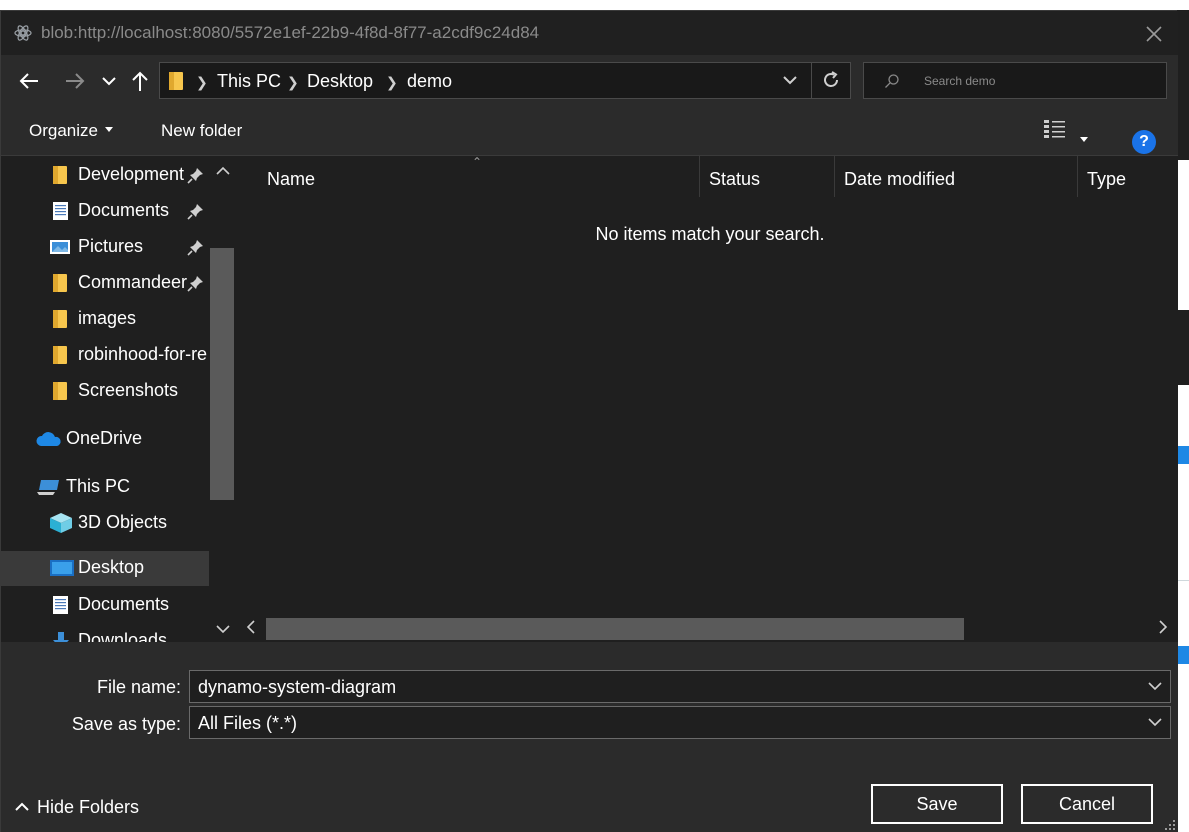  What do you see at coordinates (960, 81) in the screenshot?
I see `search-placeholder: Search demo` at bounding box center [960, 81].